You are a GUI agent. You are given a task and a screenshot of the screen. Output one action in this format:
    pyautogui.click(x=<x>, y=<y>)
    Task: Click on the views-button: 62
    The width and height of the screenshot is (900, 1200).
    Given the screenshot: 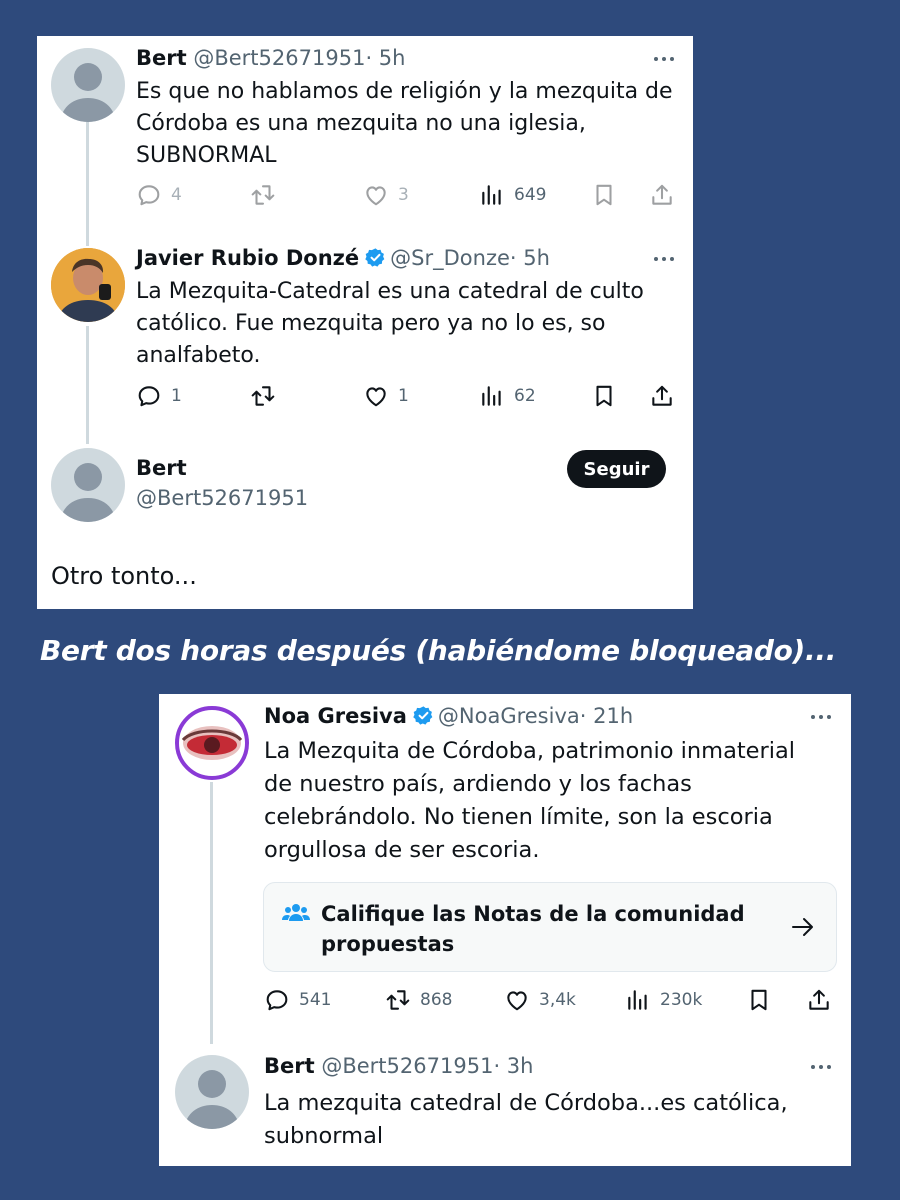 What is the action you would take?
    pyautogui.click(x=507, y=396)
    